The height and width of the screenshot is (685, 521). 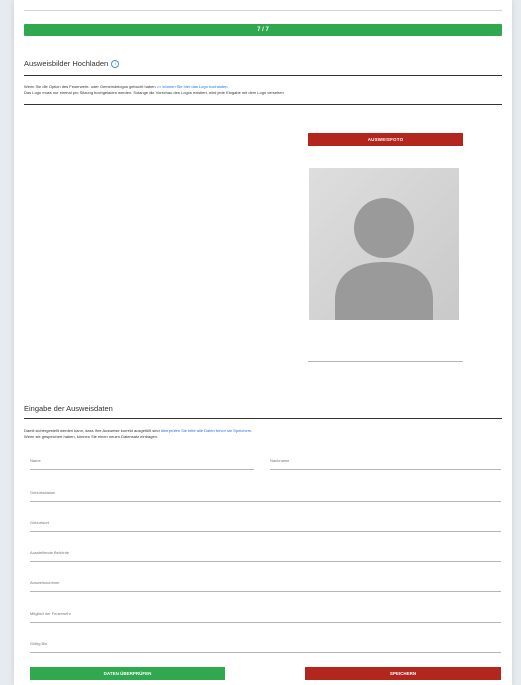 What do you see at coordinates (142, 464) in the screenshot?
I see `name-field: Name` at bounding box center [142, 464].